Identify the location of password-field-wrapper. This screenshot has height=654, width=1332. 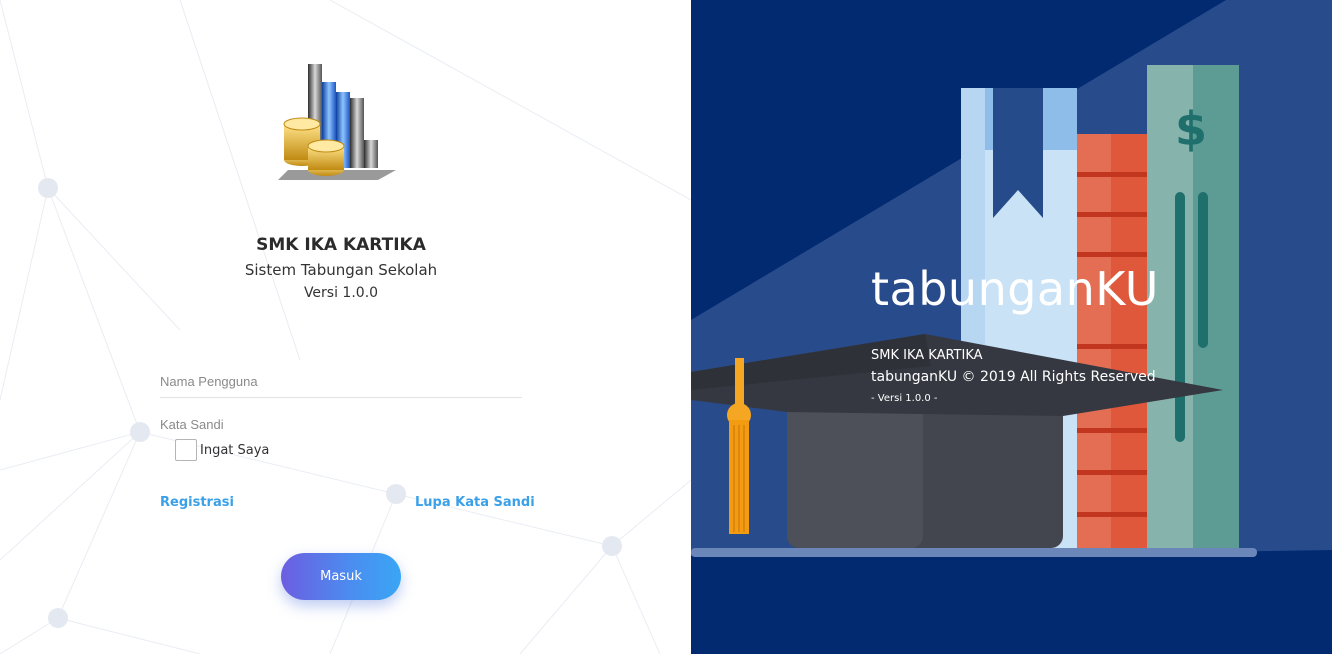
(341, 420).